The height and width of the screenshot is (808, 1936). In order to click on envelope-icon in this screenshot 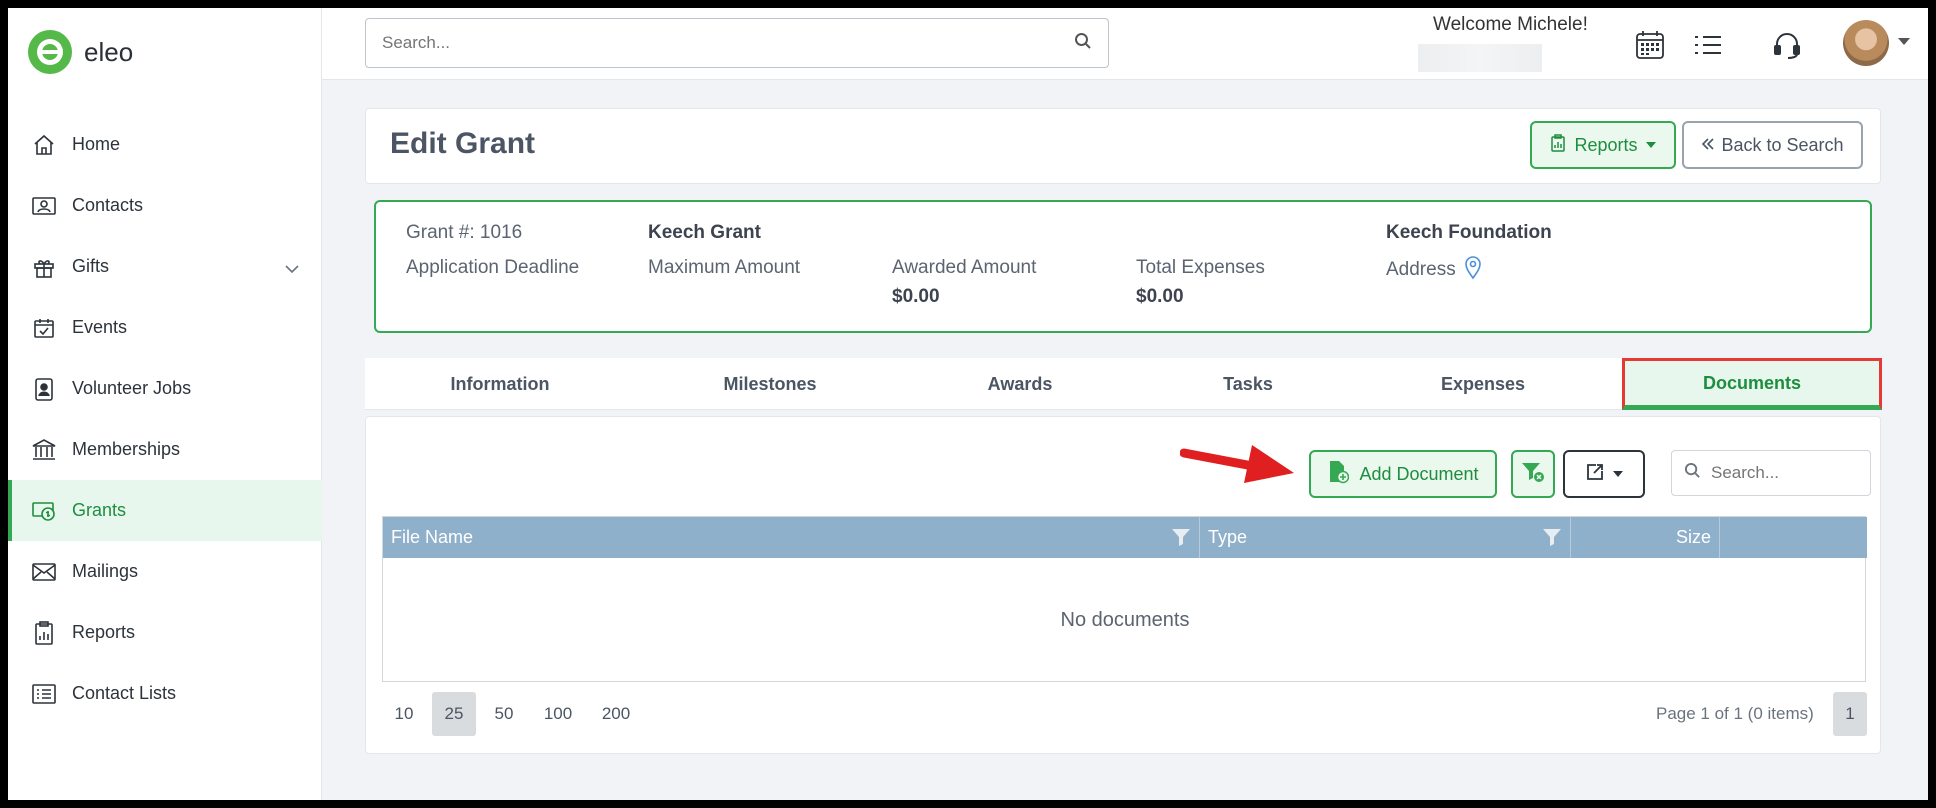, I will do `click(44, 572)`.